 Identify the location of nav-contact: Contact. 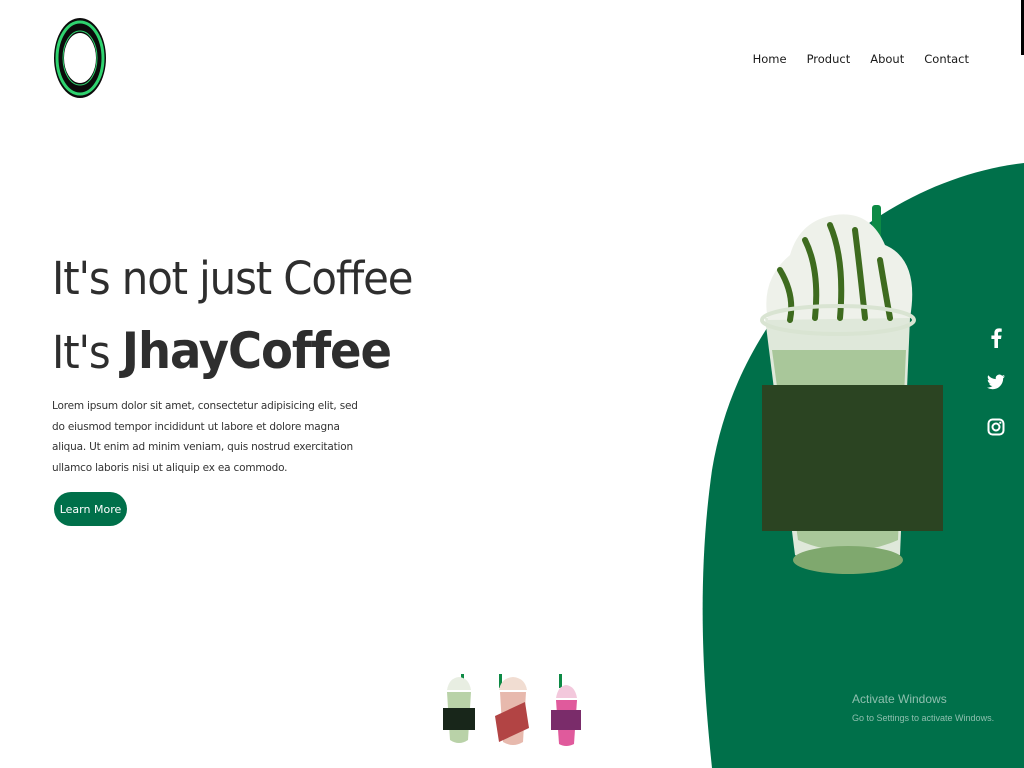
(946, 59).